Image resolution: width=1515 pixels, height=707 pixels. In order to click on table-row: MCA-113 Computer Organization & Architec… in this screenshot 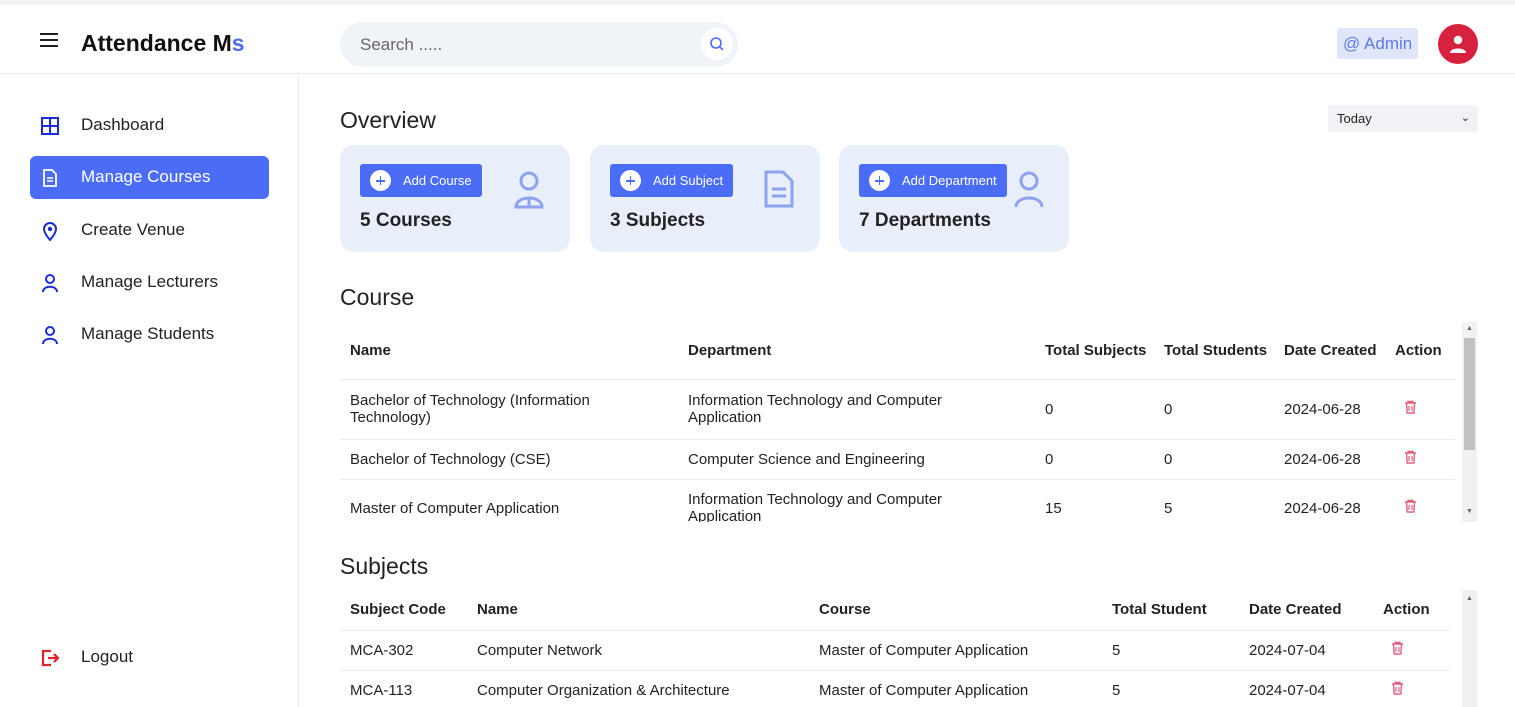, I will do `click(895, 688)`.